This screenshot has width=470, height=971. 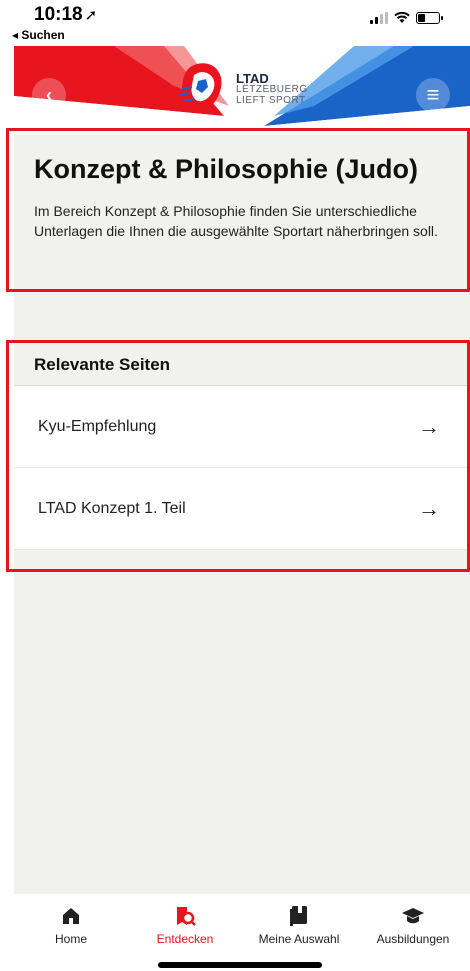 What do you see at coordinates (242, 427) in the screenshot?
I see `link-kyu-empfehlung: Kyu-Empfehlung →` at bounding box center [242, 427].